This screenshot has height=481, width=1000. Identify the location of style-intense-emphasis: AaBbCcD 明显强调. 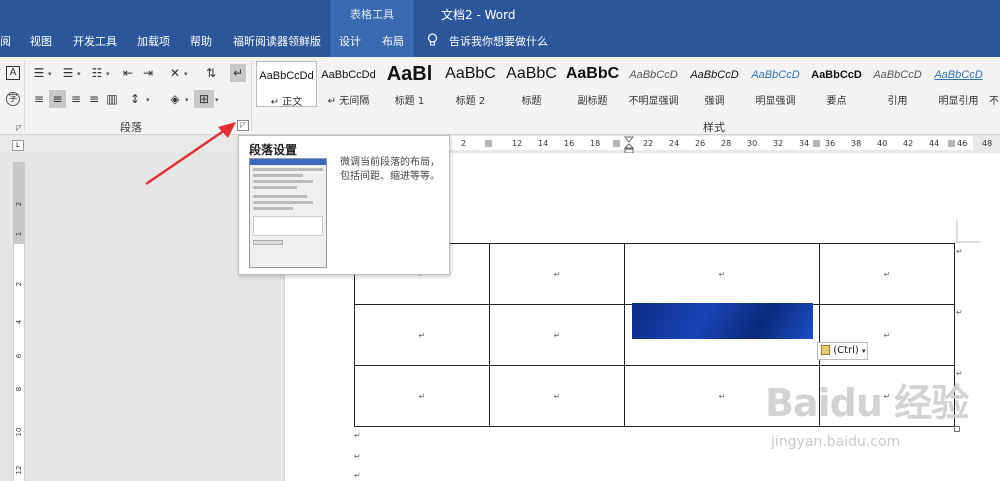
(775, 84).